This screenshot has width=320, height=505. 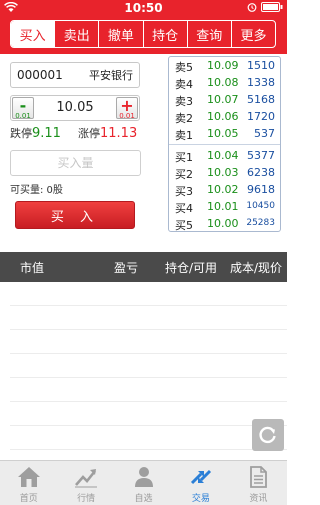 I want to click on limit-prices: 跌停9.11 涨停11.13, so click(x=80, y=133).